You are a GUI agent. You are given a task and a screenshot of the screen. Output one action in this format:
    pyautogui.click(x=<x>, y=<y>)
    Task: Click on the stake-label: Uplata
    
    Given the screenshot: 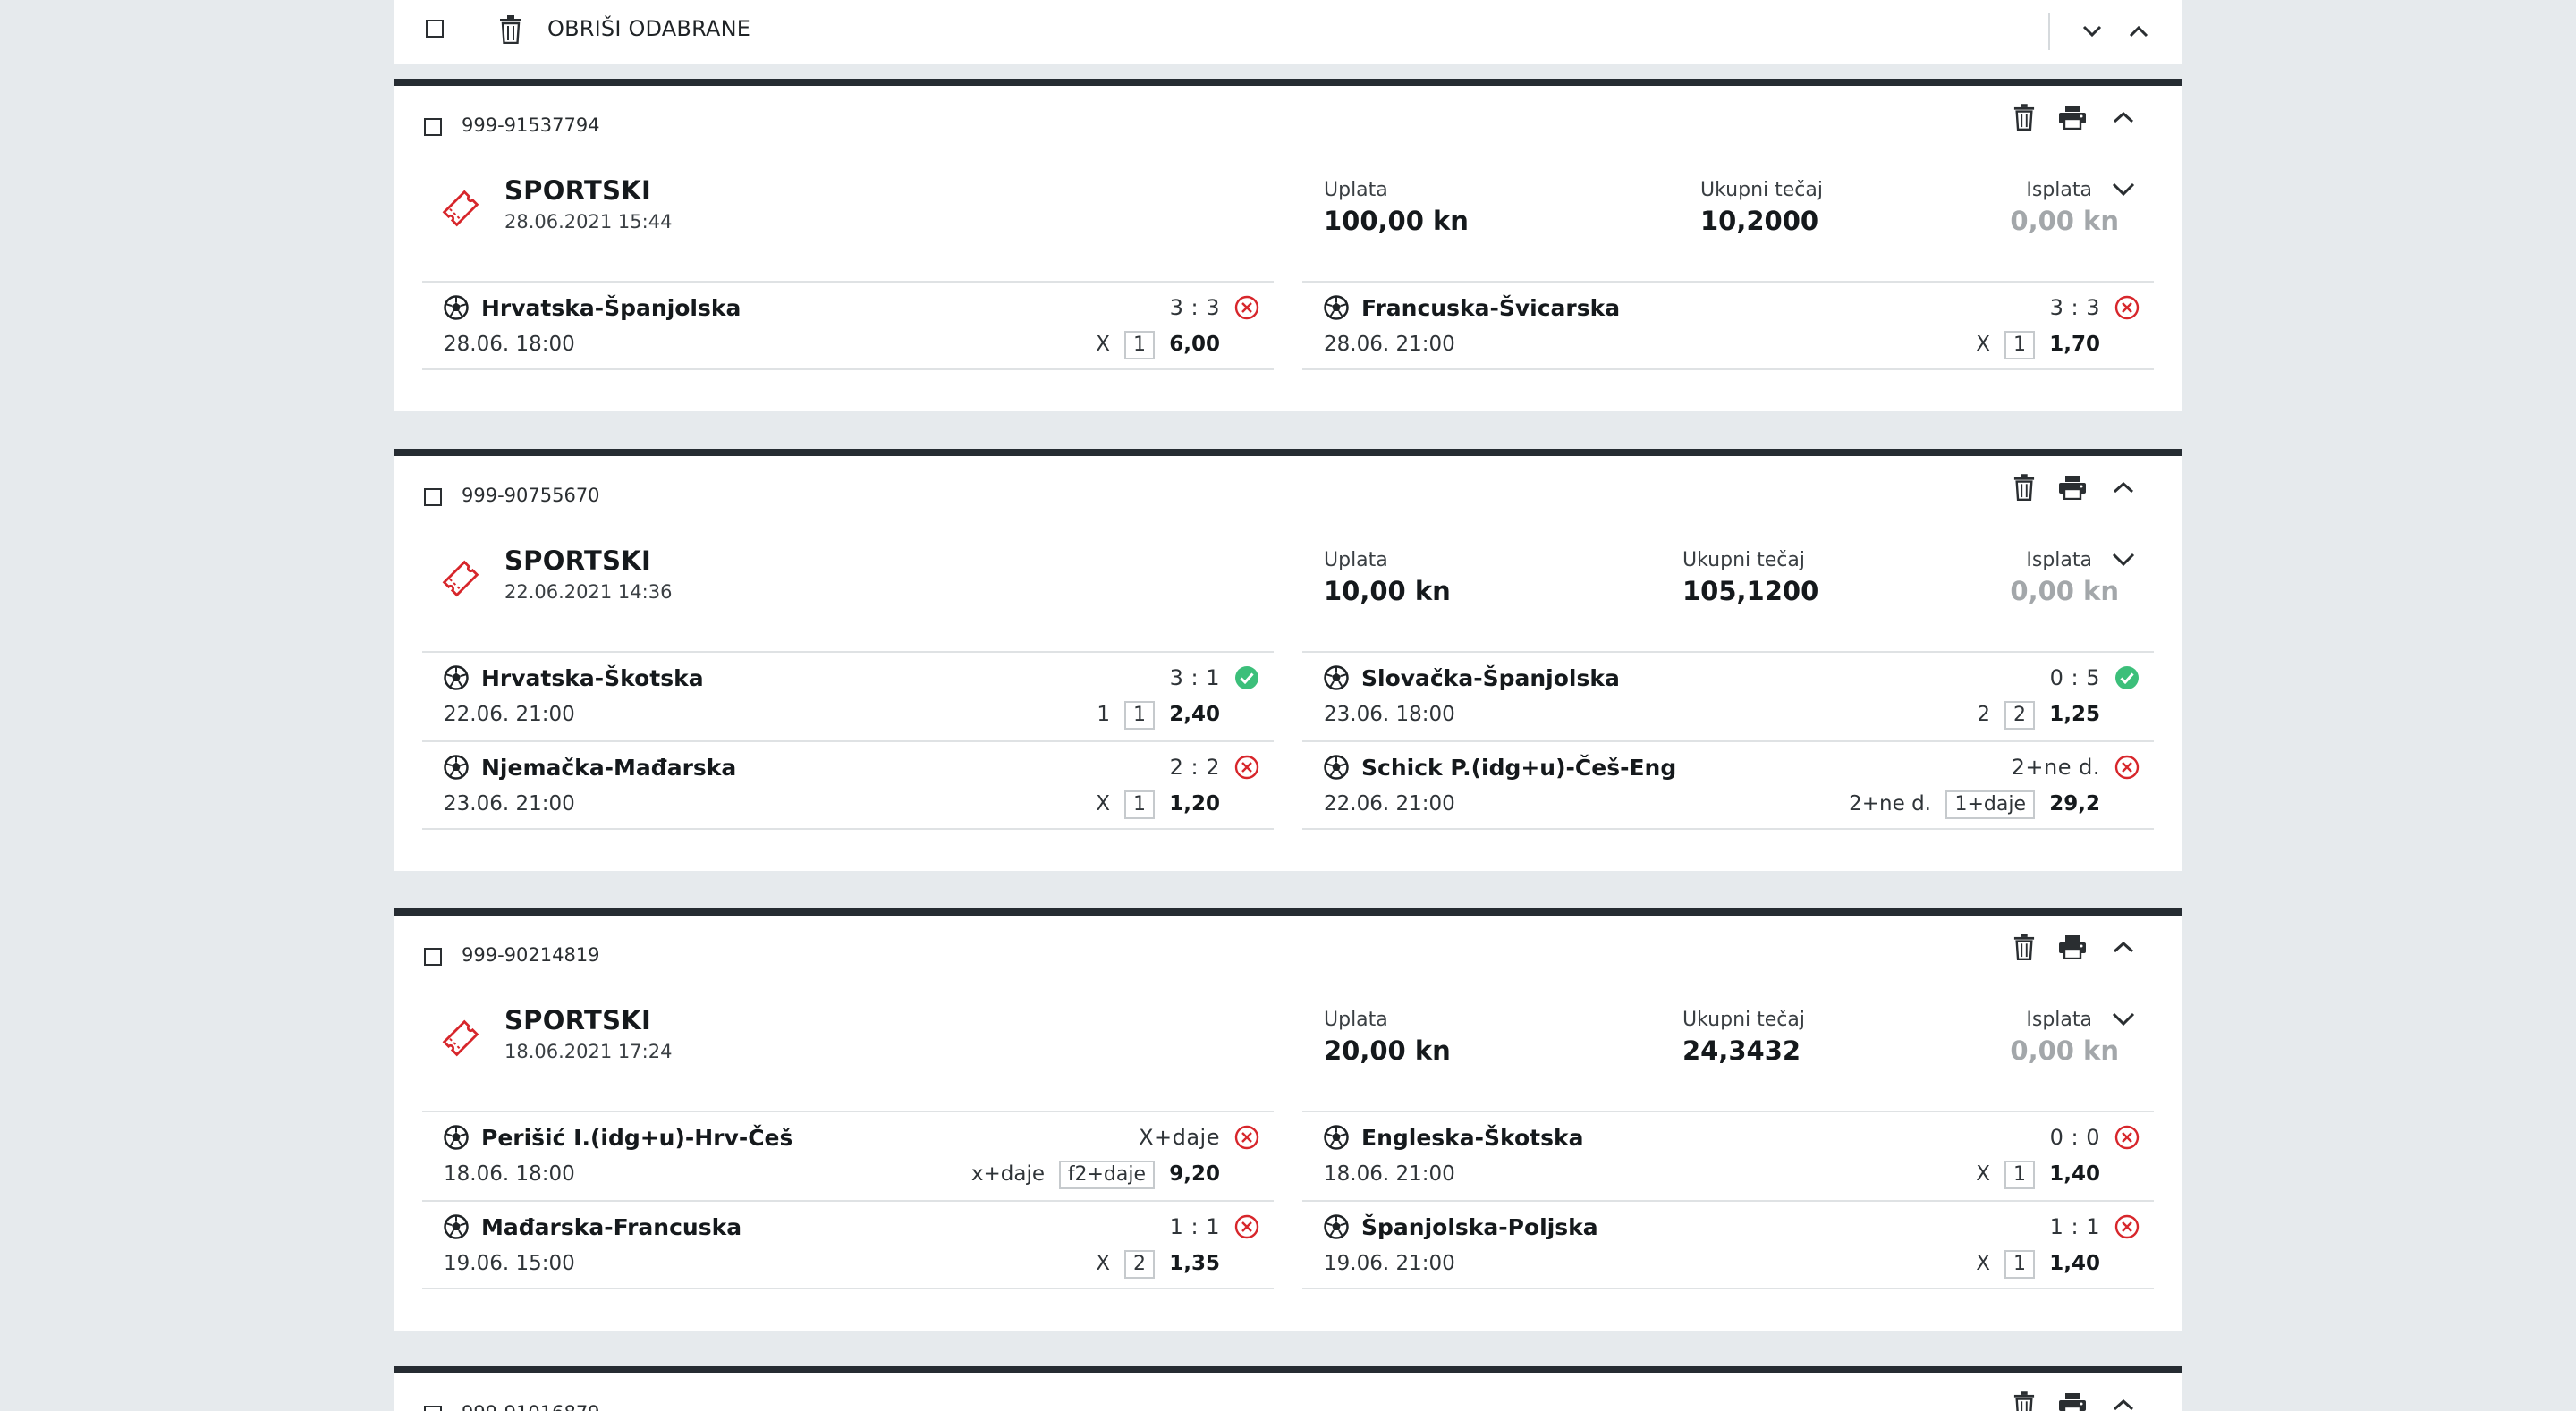 What is the action you would take?
    pyautogui.click(x=1356, y=560)
    